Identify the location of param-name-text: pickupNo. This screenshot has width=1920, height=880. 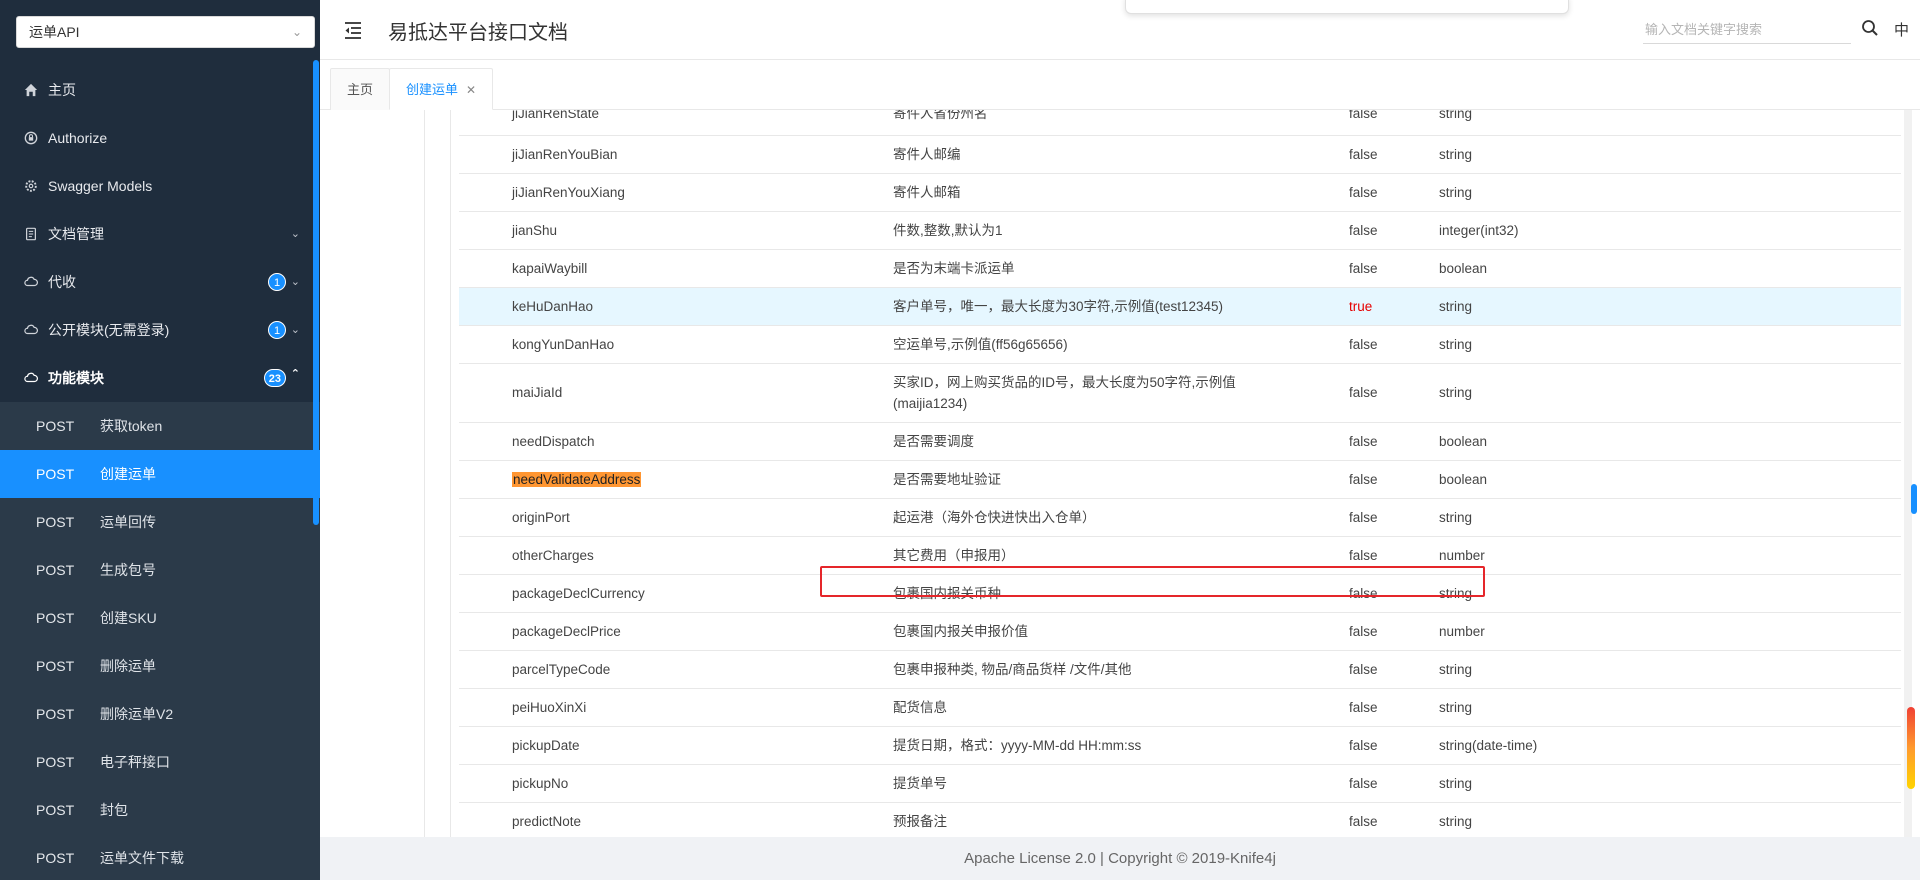
(540, 783).